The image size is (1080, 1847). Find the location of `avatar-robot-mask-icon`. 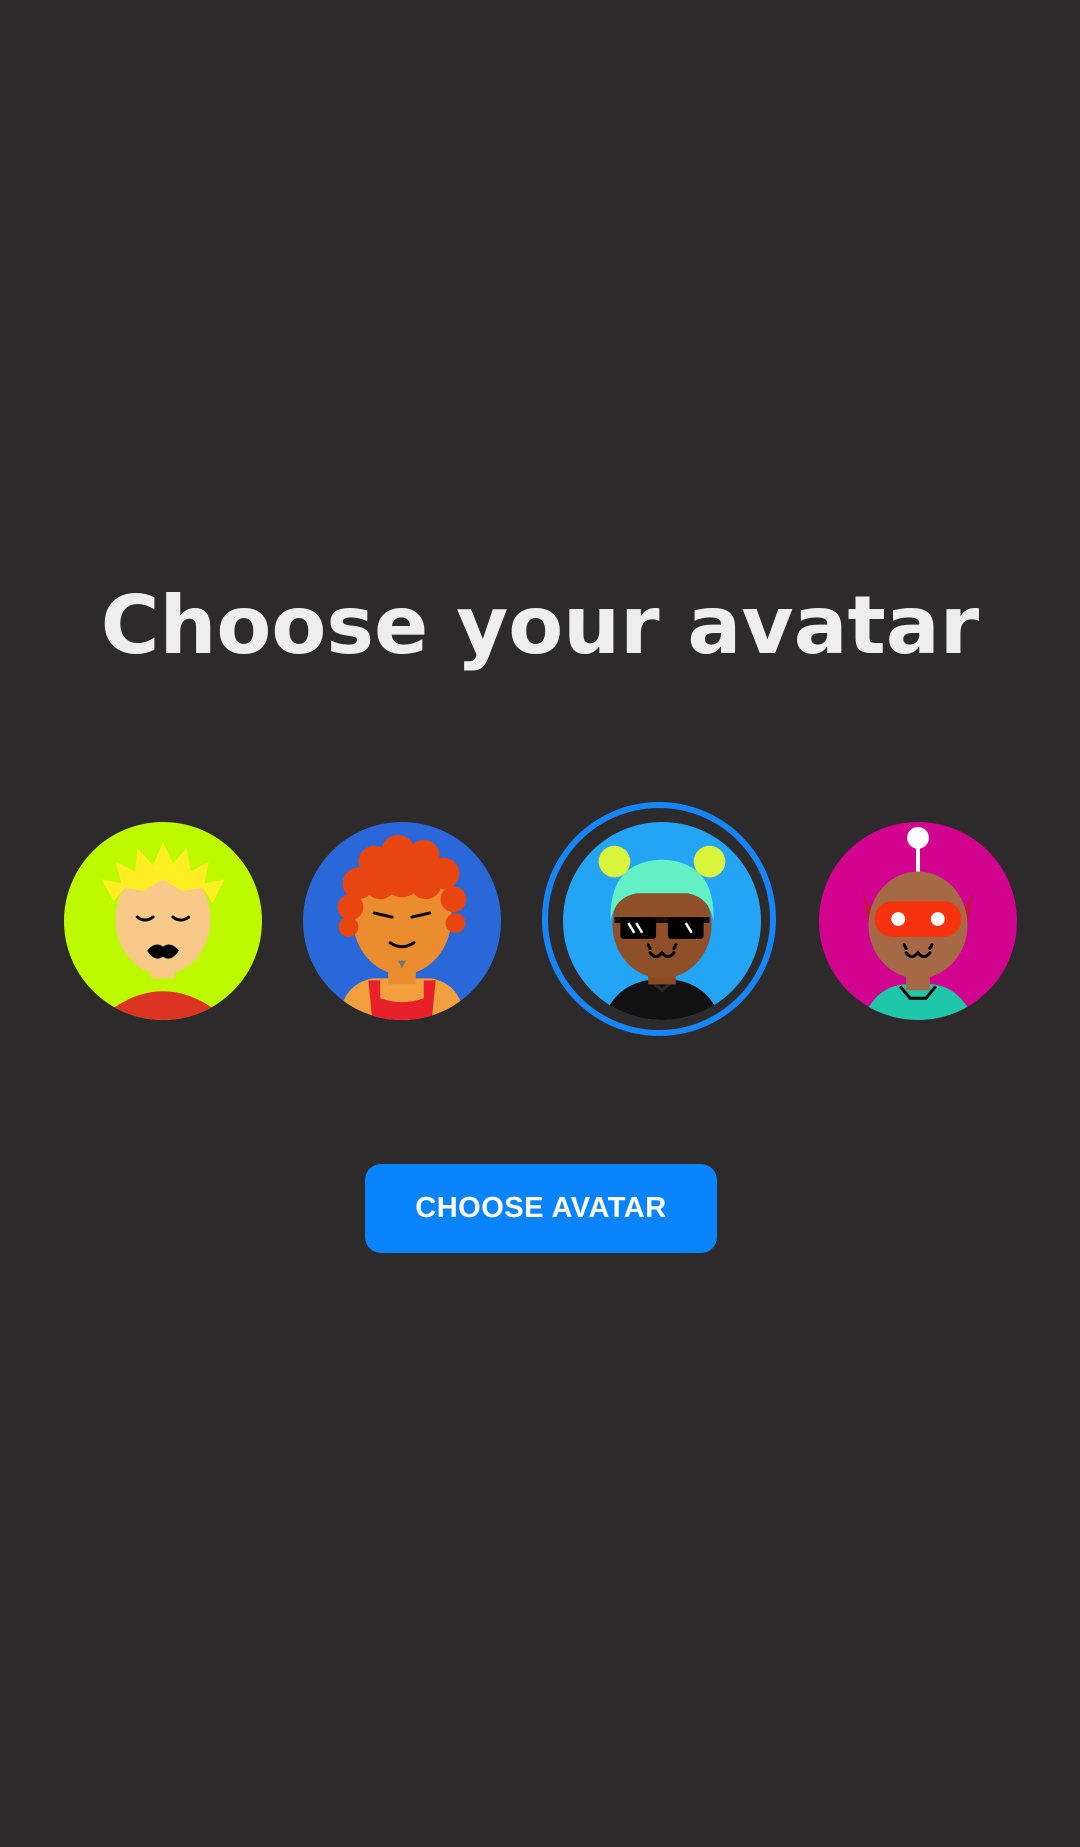

avatar-robot-mask-icon is located at coordinates (918, 921).